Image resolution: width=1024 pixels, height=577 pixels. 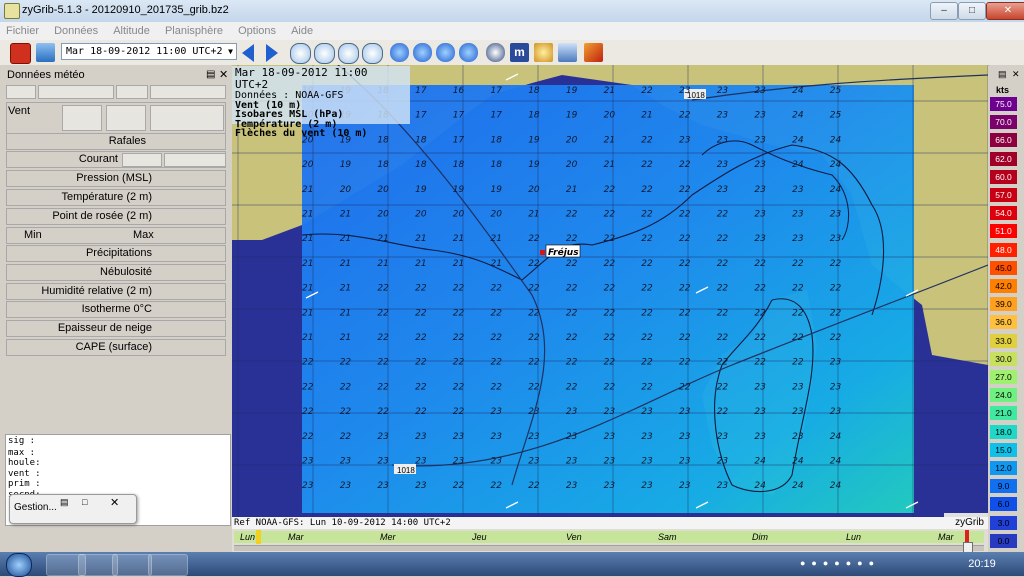 What do you see at coordinates (1003, 122) in the screenshot?
I see `scale-cell: 70.0` at bounding box center [1003, 122].